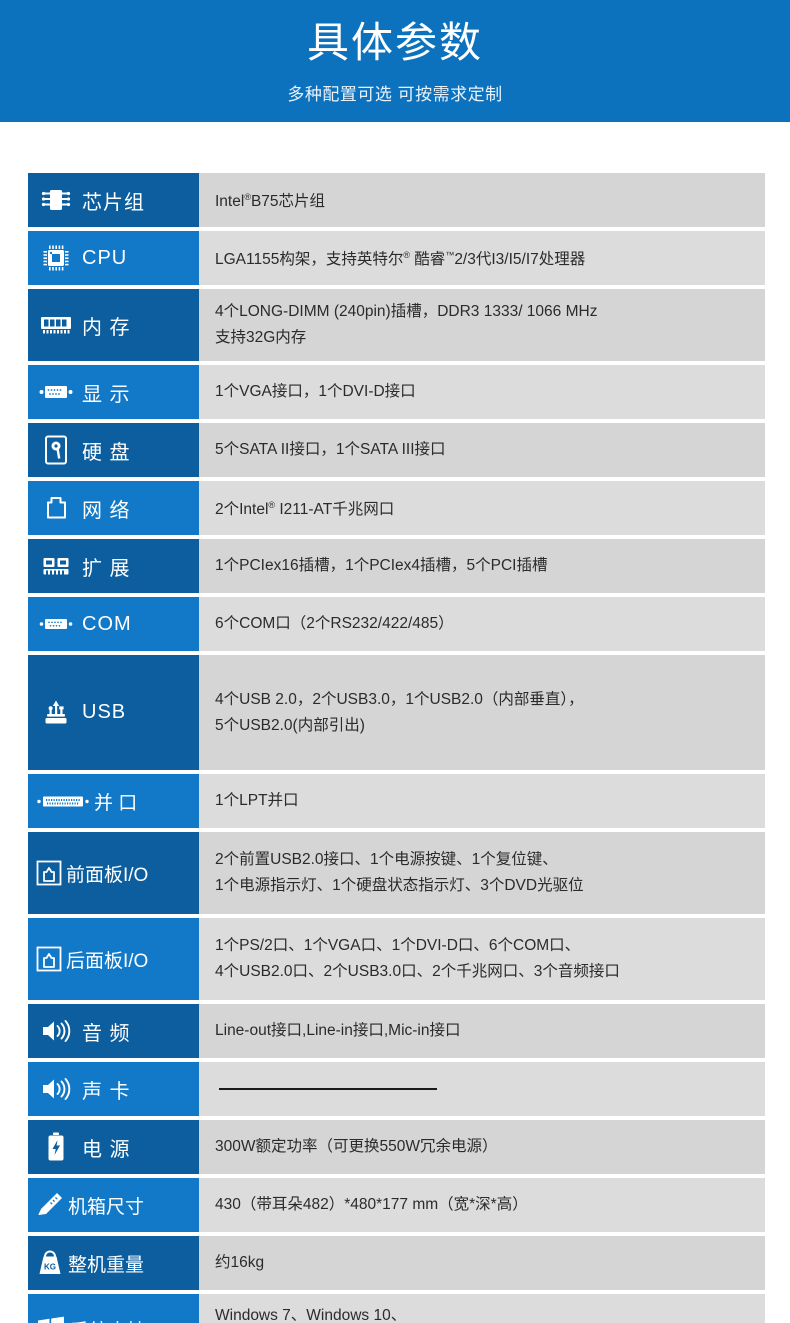 Image resolution: width=790 pixels, height=1323 pixels. I want to click on front-panel-icon, so click(49, 873).